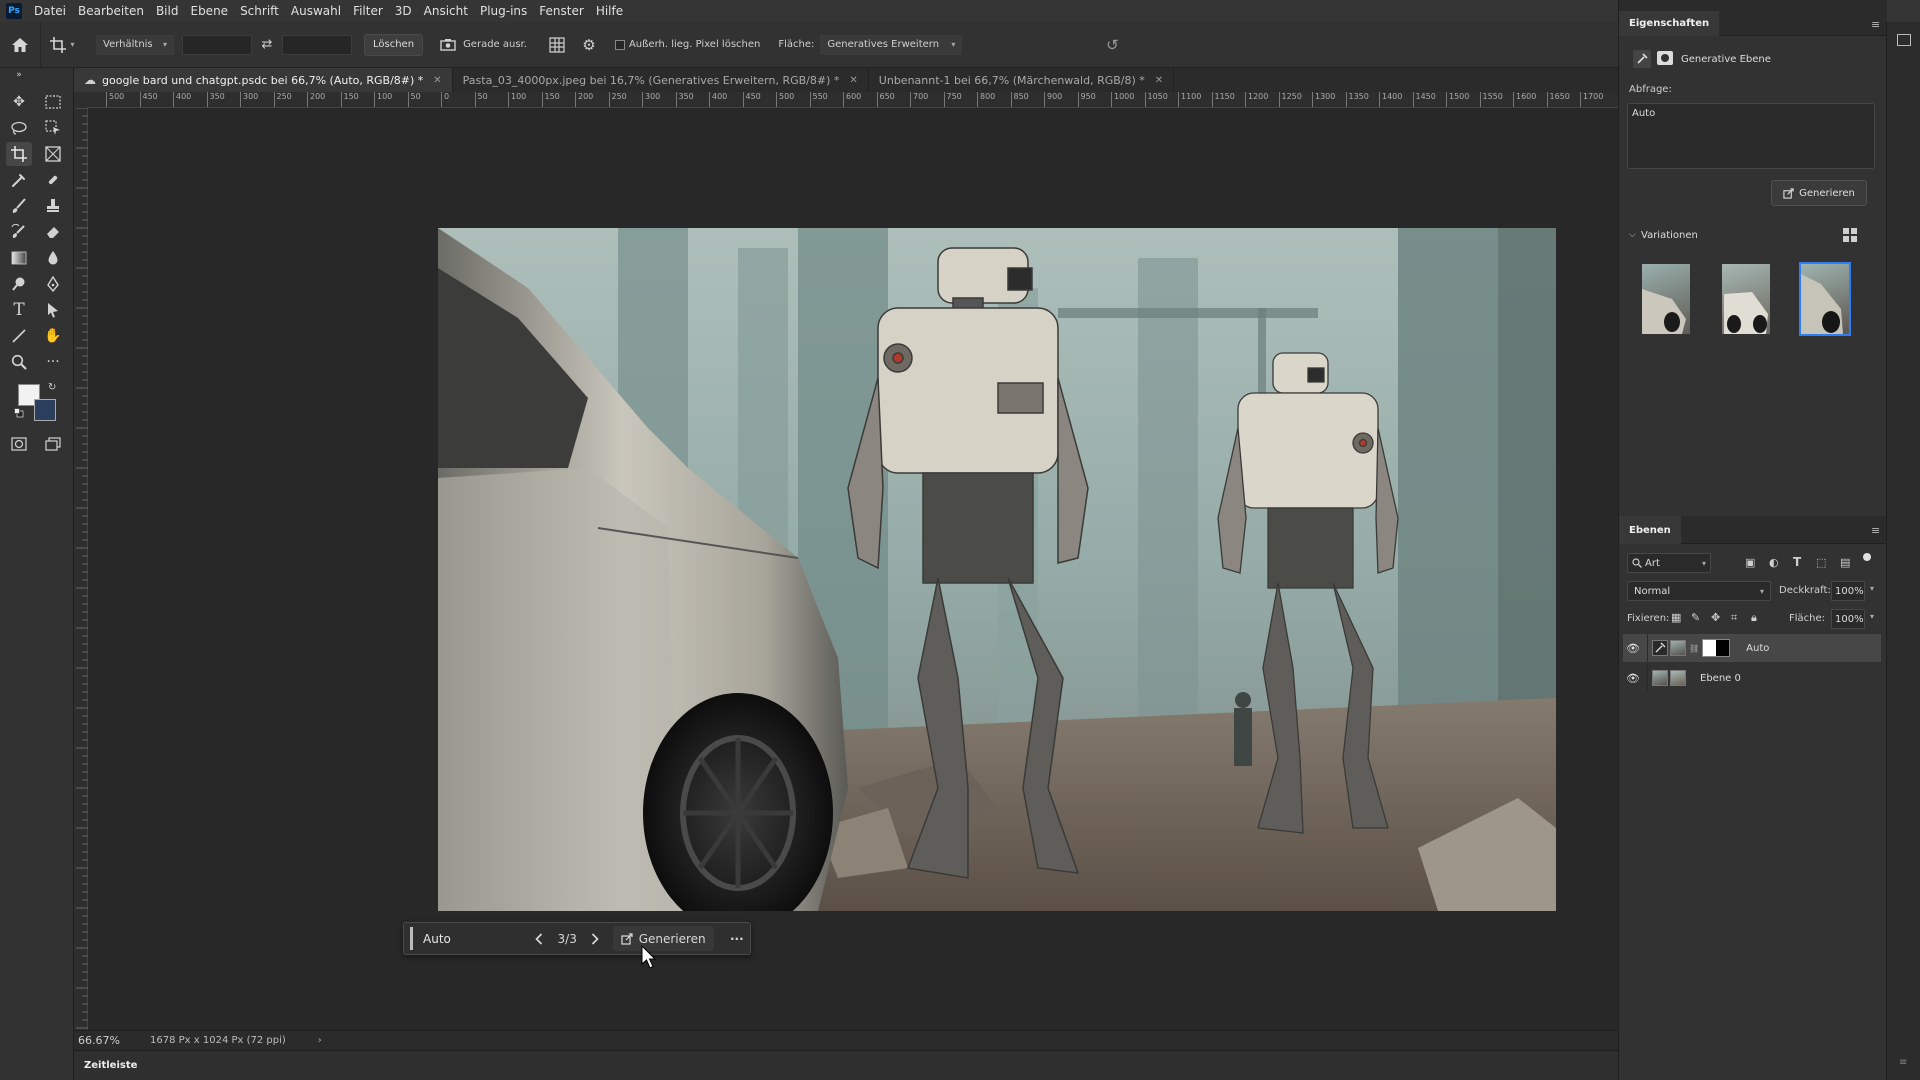 The image size is (1920, 1080). What do you see at coordinates (167, 11) in the screenshot?
I see `menu-bild: Bild` at bounding box center [167, 11].